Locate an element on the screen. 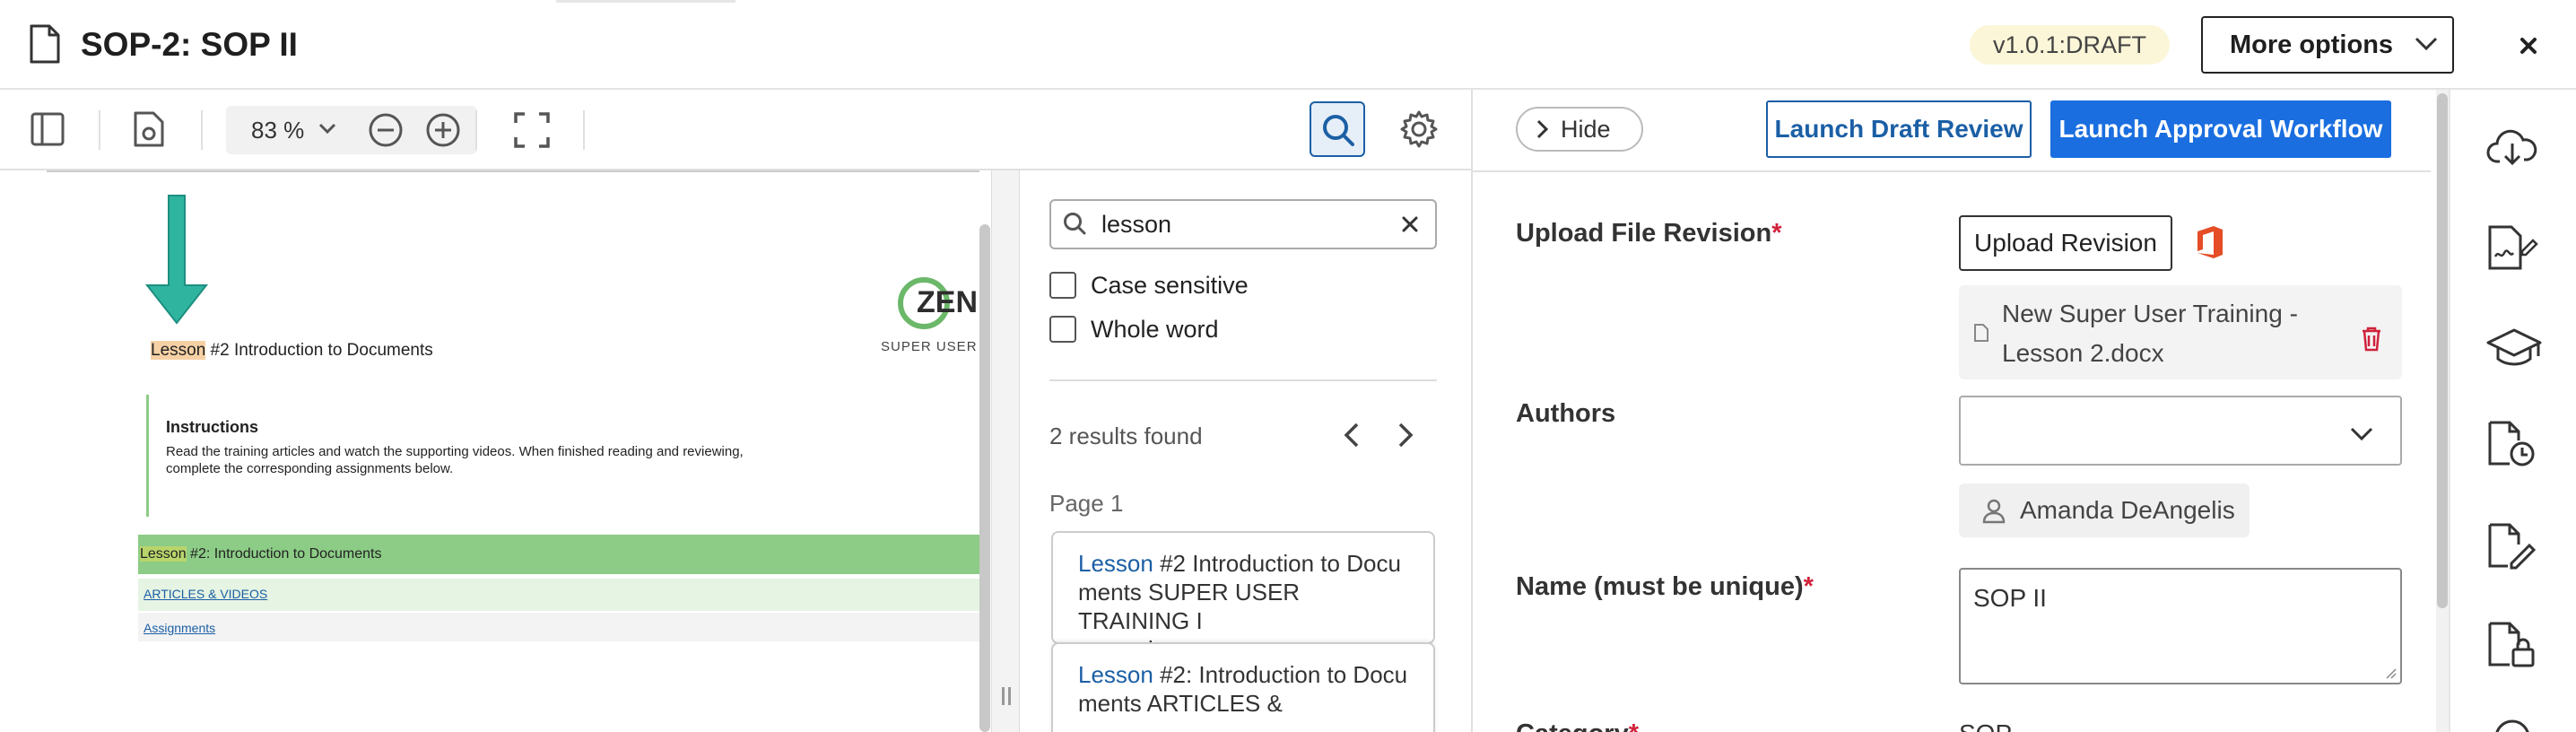 Image resolution: width=2576 pixels, height=732 pixels. hide-button: Hide is located at coordinates (1579, 129).